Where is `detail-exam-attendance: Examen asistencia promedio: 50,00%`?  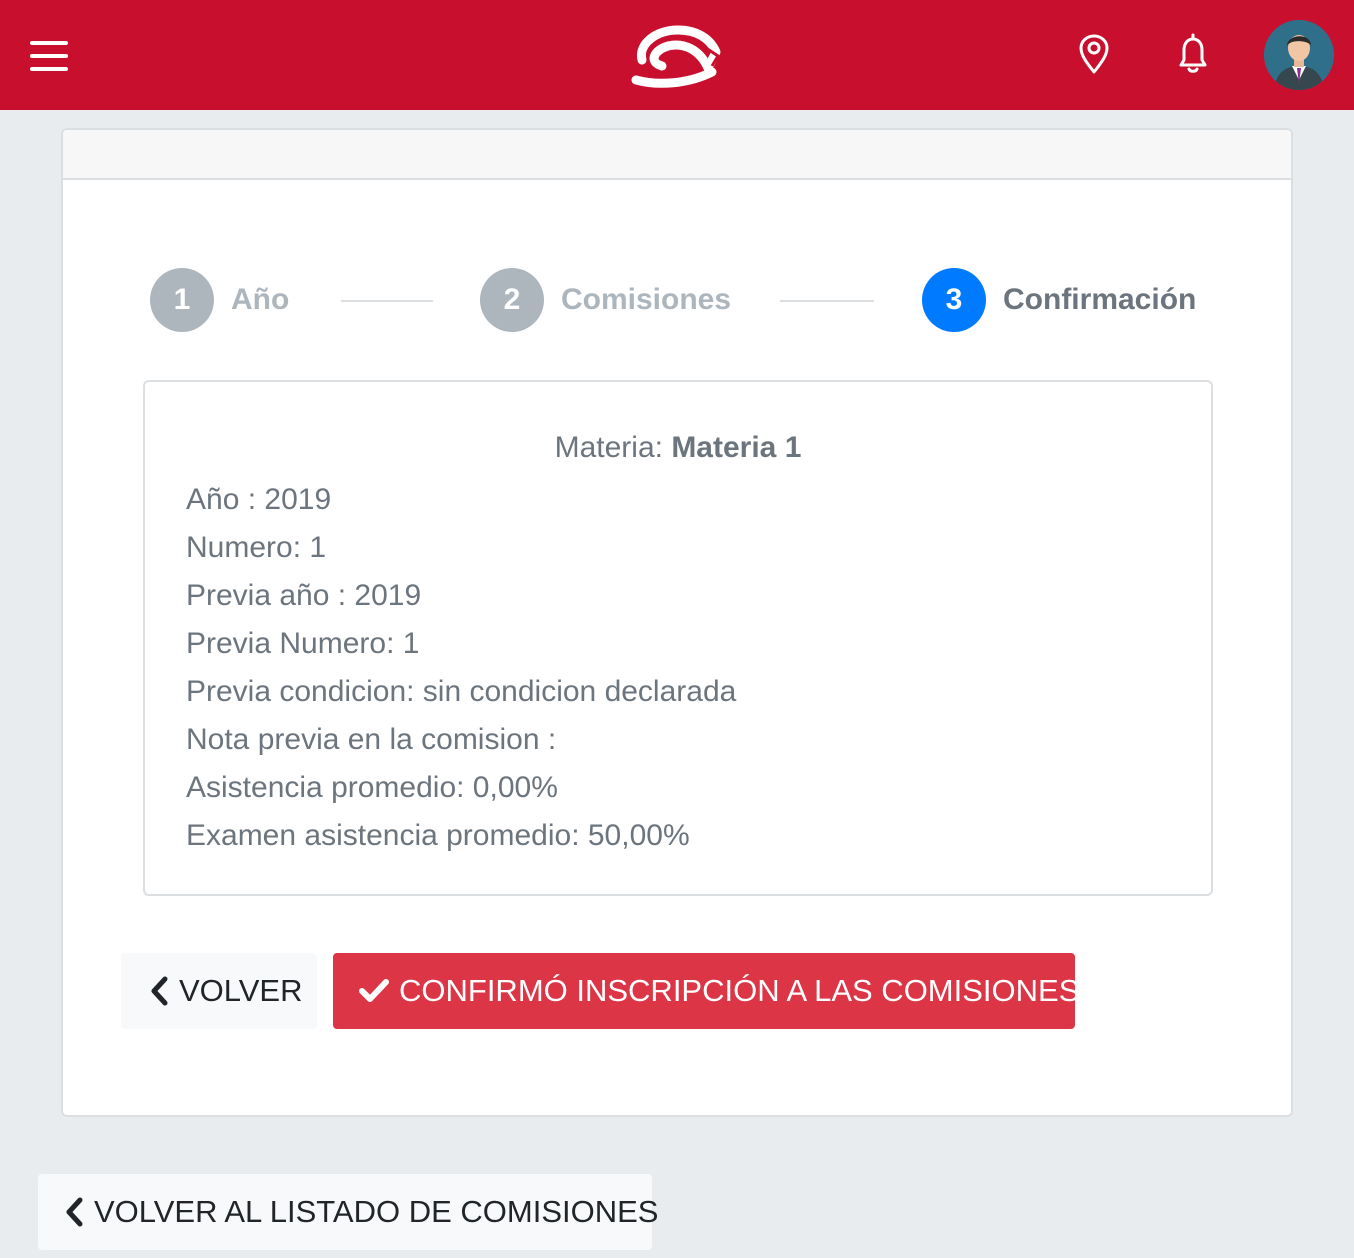
detail-exam-attendance: Examen asistencia promedio: 50,00% is located at coordinates (438, 835).